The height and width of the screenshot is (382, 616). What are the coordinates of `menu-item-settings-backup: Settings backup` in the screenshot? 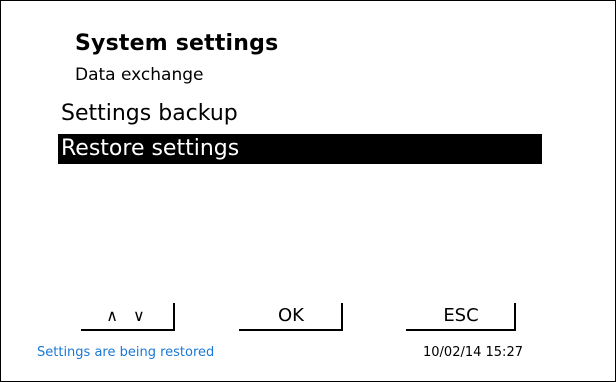 It's located at (209, 114).